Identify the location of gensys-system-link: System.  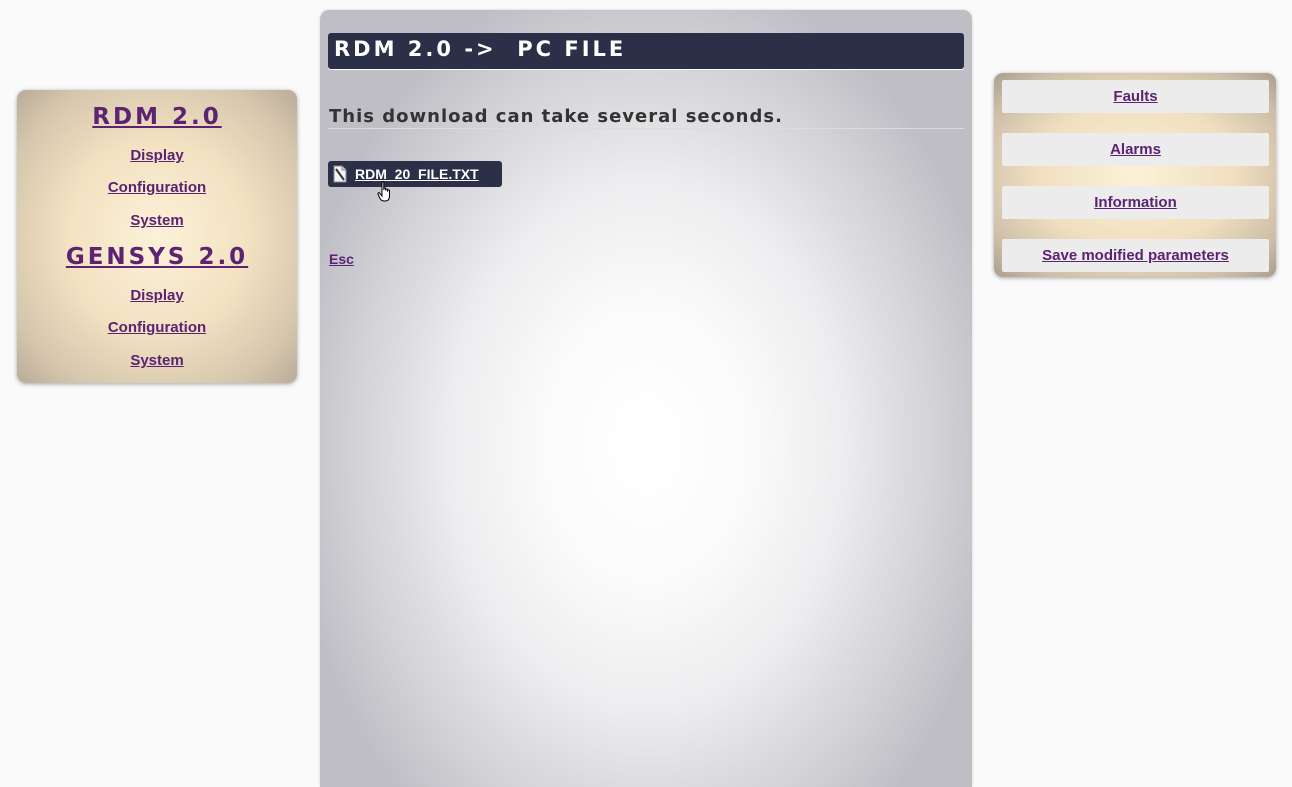
(157, 360).